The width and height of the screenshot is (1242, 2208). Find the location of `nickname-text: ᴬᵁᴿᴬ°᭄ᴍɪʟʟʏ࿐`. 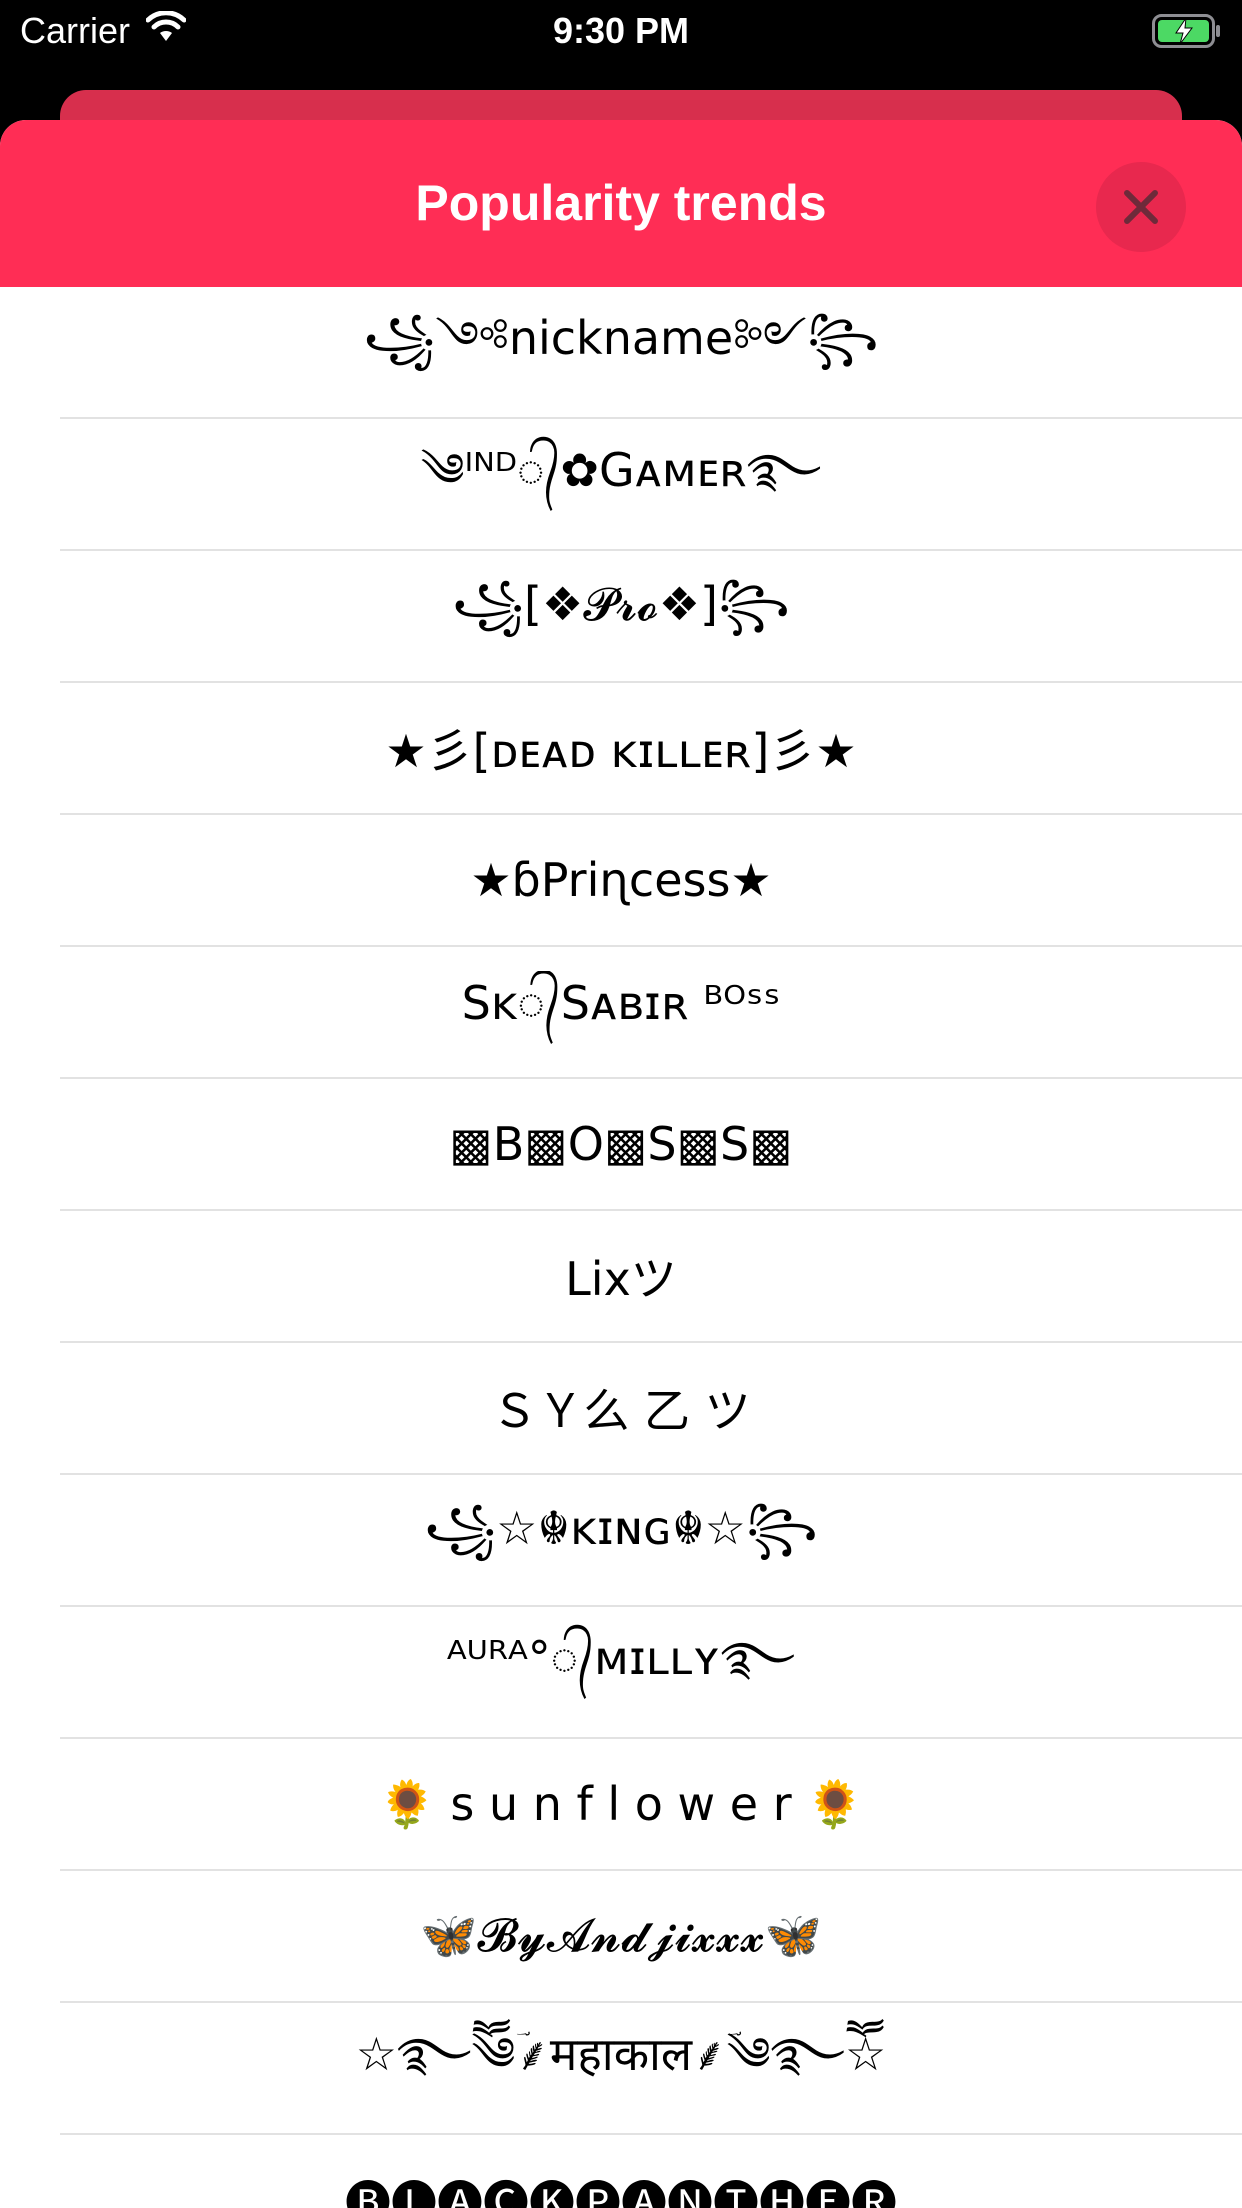

nickname-text: ᴬᵁᴿᴬ°᭄ᴍɪʟʟʏ࿐ is located at coordinates (621, 1657).